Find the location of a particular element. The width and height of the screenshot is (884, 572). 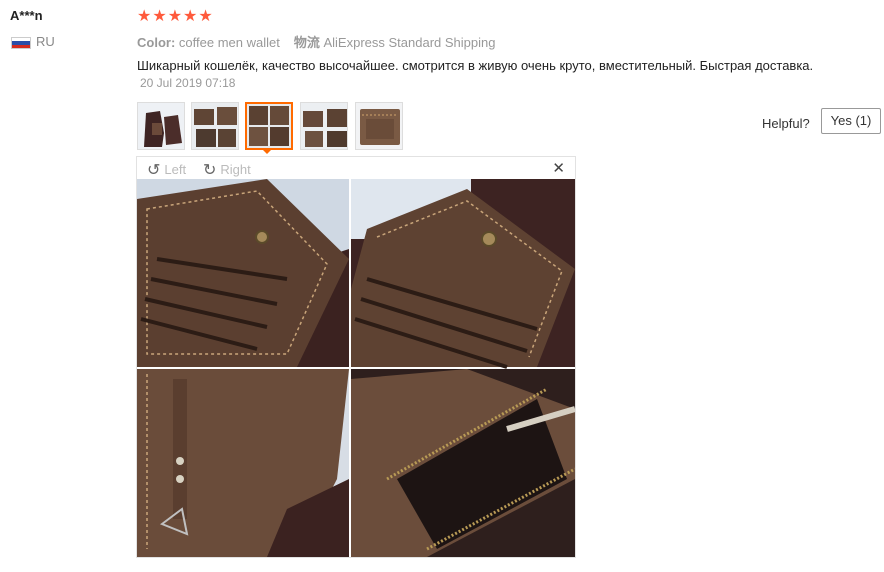

reviewer-name: A***n is located at coordinates (26, 15).